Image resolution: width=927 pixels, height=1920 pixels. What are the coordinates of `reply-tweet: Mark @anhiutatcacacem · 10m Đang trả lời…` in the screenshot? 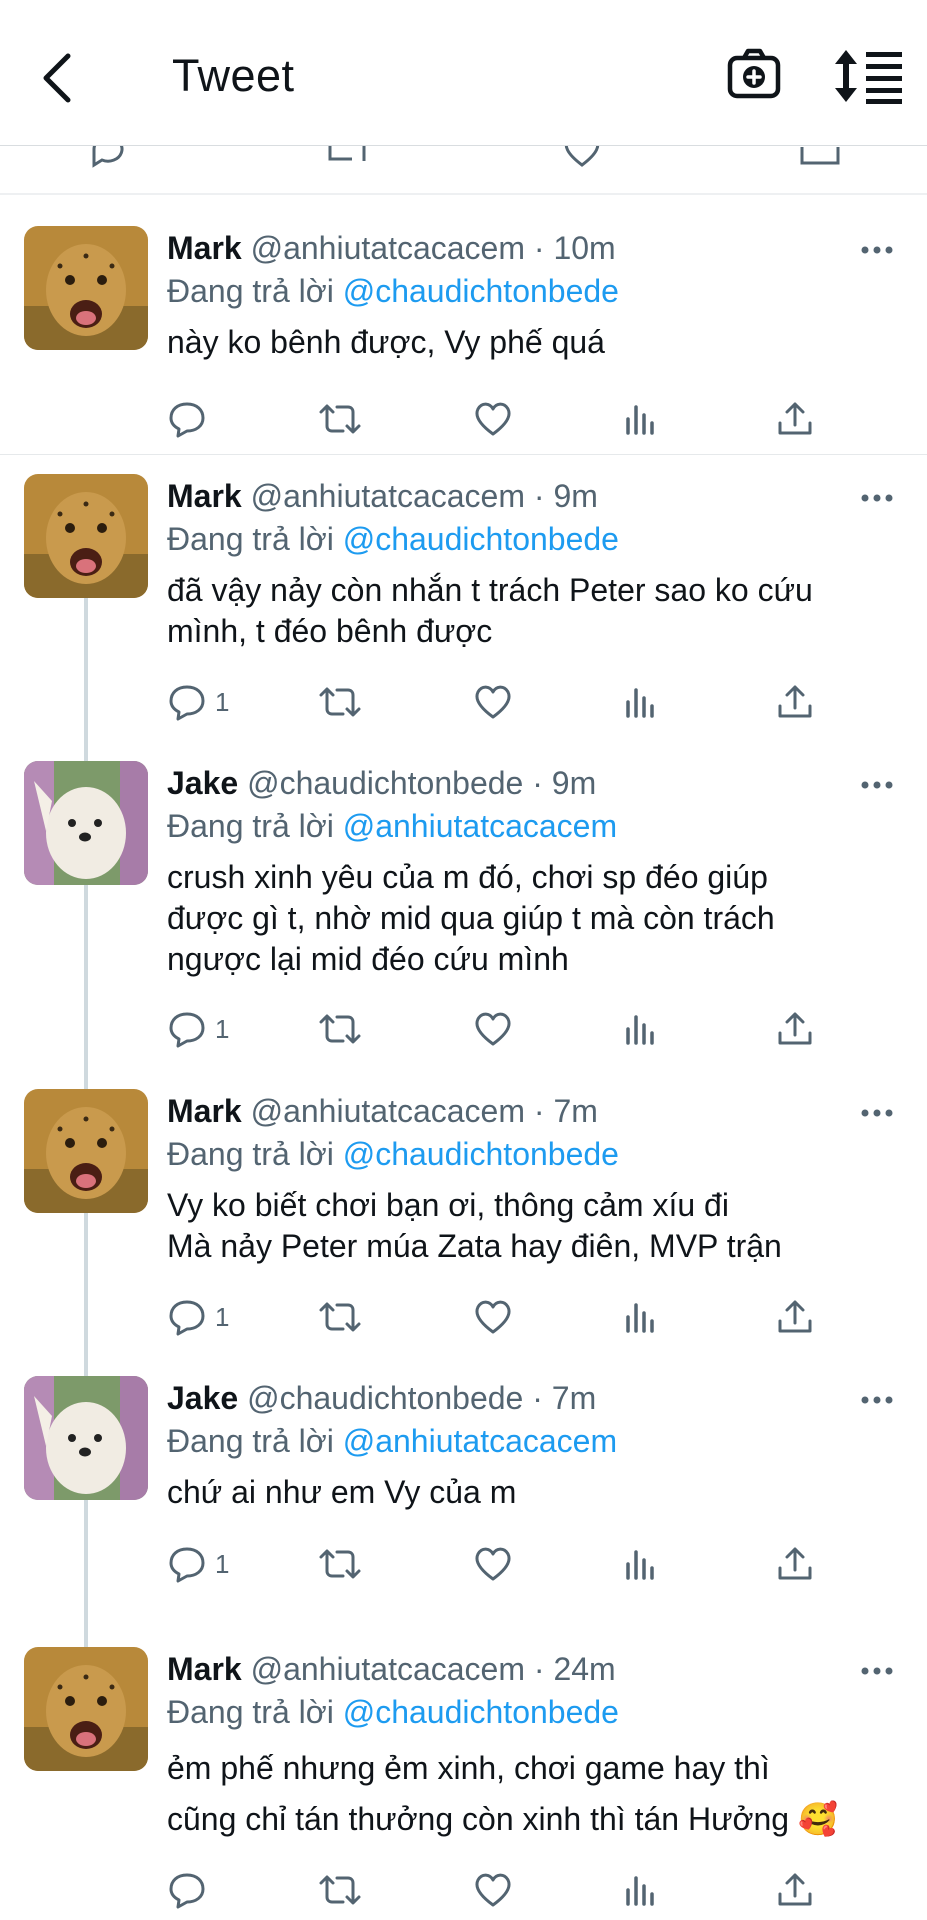 It's located at (463, 340).